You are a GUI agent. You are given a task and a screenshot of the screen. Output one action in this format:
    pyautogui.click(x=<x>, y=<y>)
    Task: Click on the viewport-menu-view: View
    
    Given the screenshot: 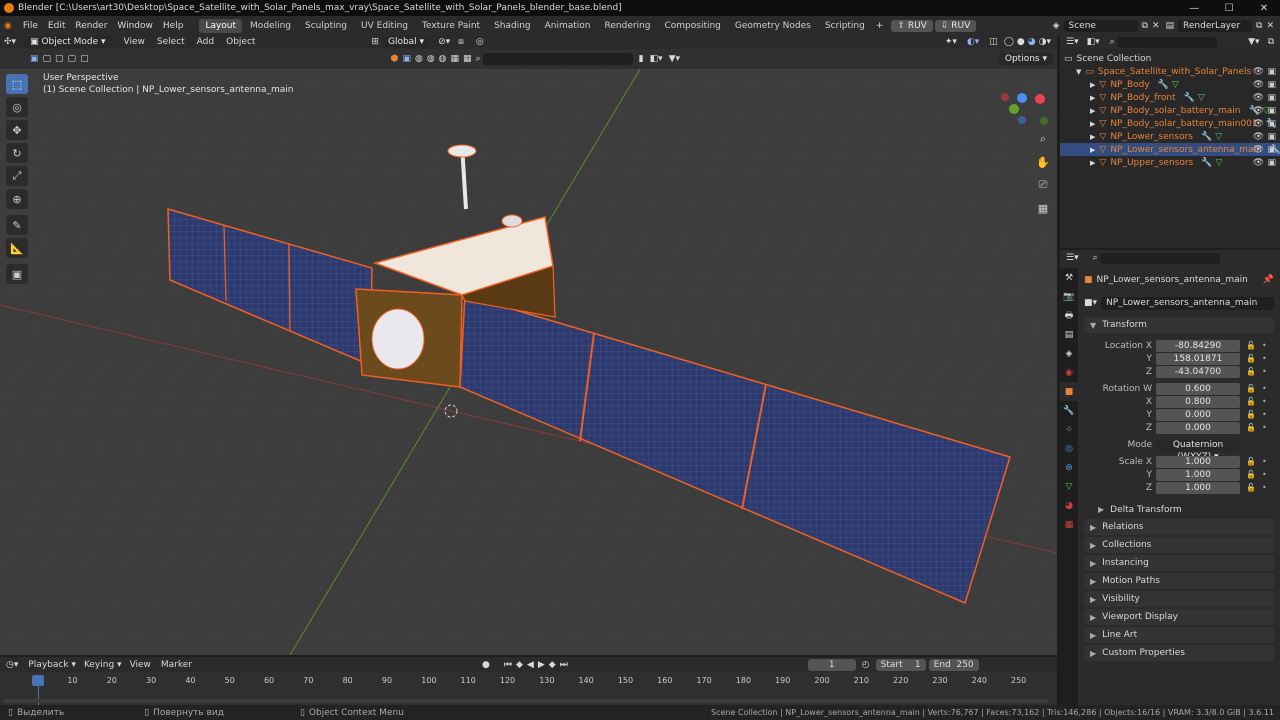 What is the action you would take?
    pyautogui.click(x=134, y=42)
    